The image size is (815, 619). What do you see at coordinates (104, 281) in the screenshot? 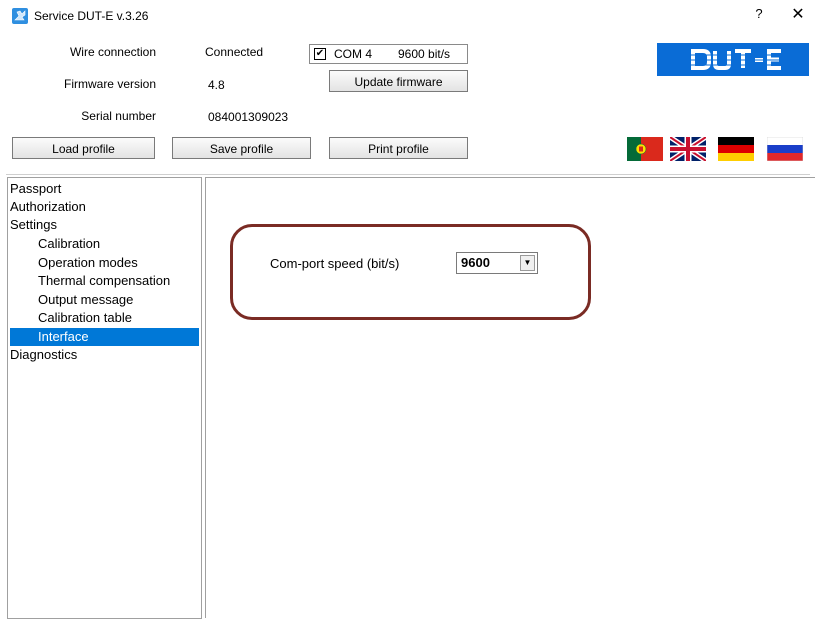
I see `tree-item-thermal-compensation: Thermal compensation` at bounding box center [104, 281].